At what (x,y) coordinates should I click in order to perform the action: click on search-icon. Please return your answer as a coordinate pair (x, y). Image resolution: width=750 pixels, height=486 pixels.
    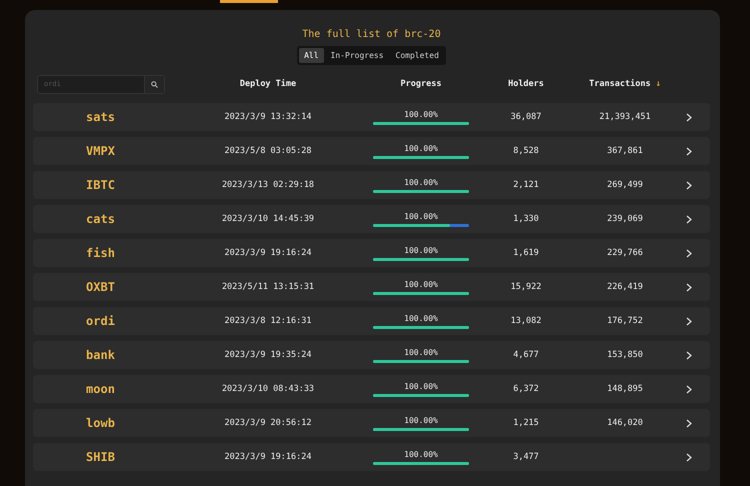
    Looking at the image, I should click on (154, 84).